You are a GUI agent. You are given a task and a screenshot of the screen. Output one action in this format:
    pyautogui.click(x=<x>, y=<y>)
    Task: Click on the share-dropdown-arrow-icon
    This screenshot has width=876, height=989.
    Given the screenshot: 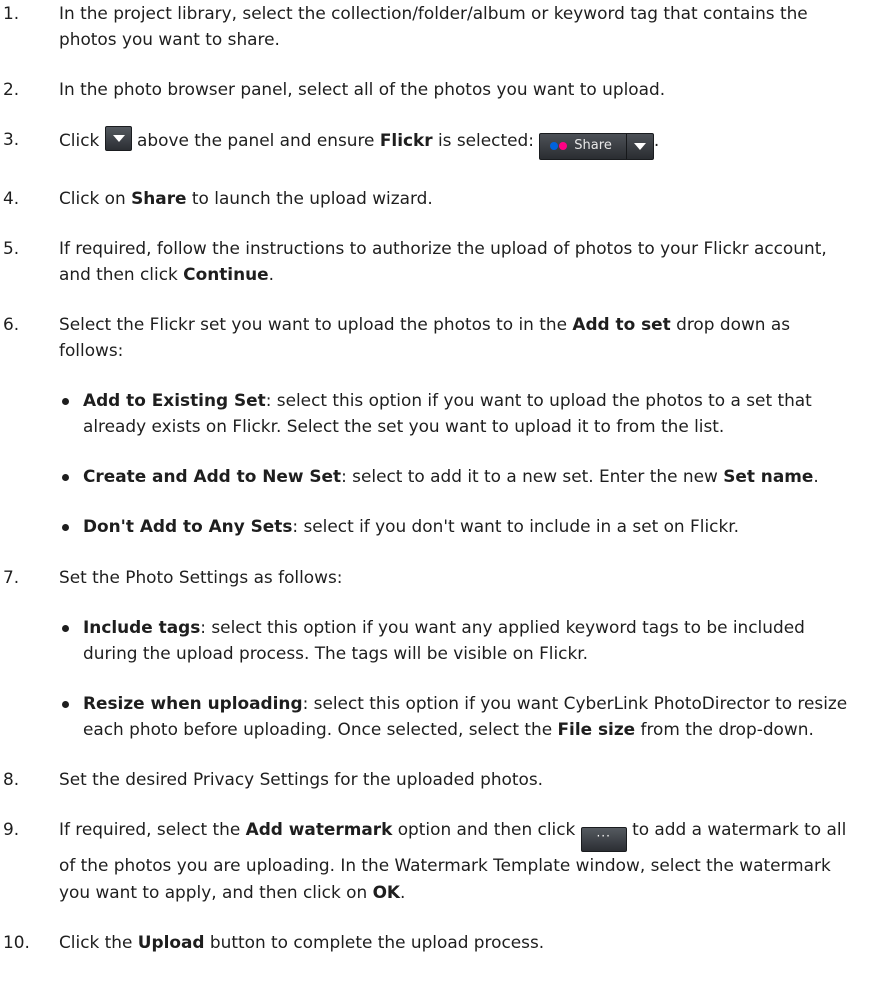 What is the action you would take?
    pyautogui.click(x=640, y=146)
    